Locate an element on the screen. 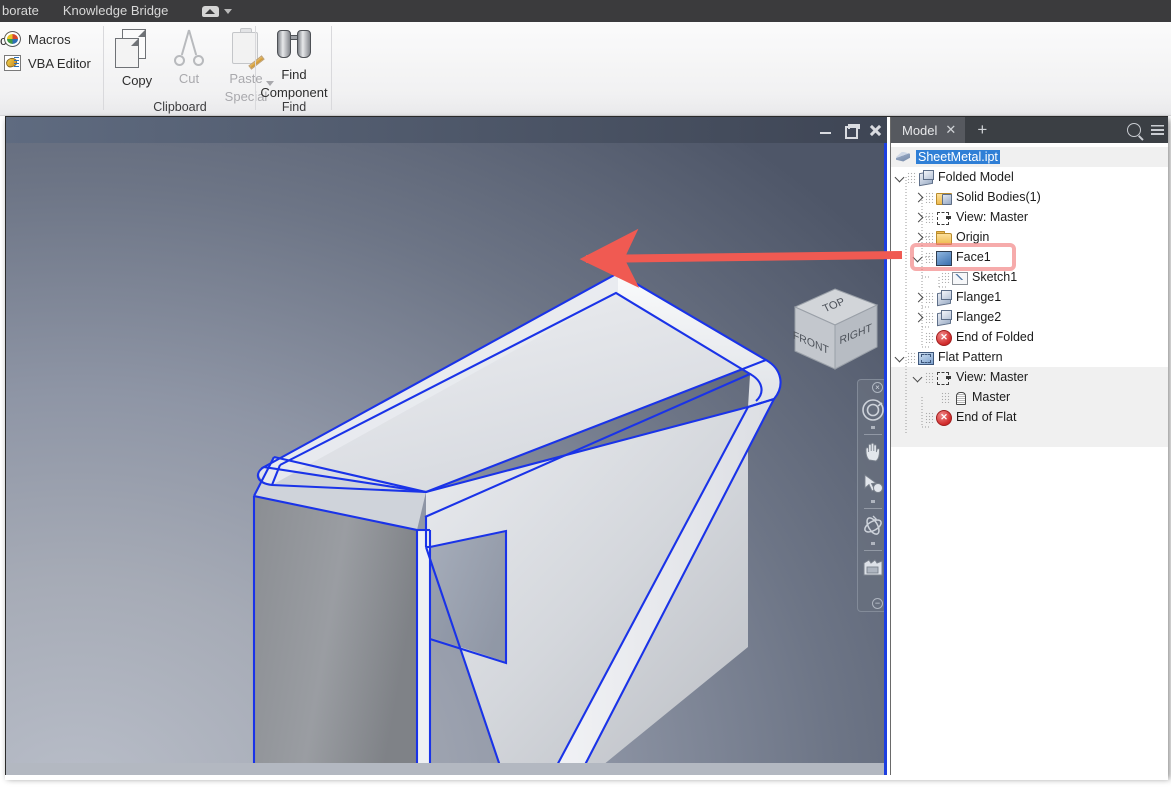 The height and width of the screenshot is (789, 1171). viewcube: TOP FRONT RIGHT is located at coordinates (837, 329).